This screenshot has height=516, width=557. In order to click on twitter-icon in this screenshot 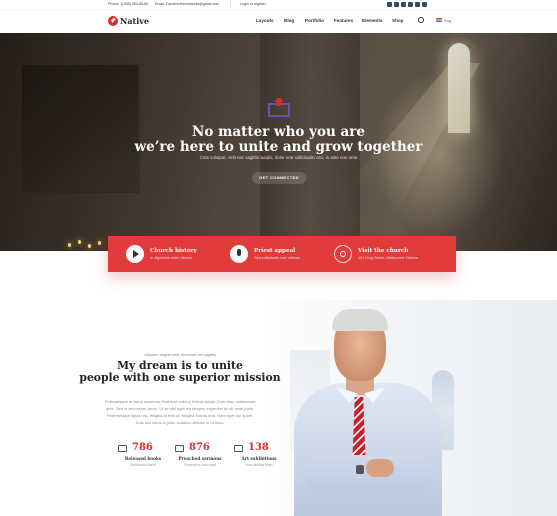, I will do `click(403, 4)`.